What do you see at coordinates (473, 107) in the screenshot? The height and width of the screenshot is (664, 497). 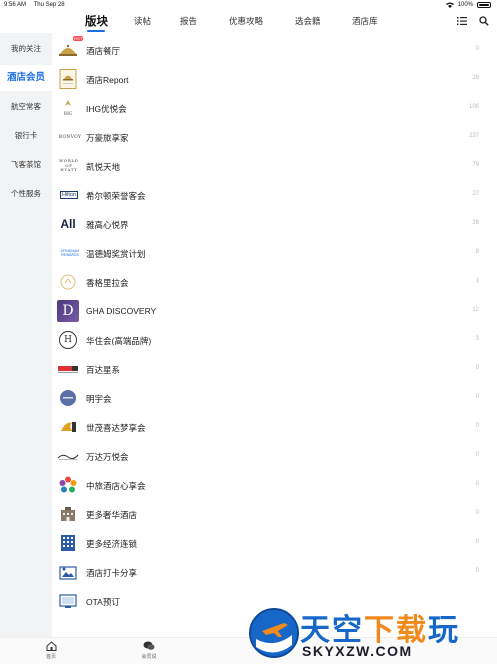 I see `forum-count: 106` at bounding box center [473, 107].